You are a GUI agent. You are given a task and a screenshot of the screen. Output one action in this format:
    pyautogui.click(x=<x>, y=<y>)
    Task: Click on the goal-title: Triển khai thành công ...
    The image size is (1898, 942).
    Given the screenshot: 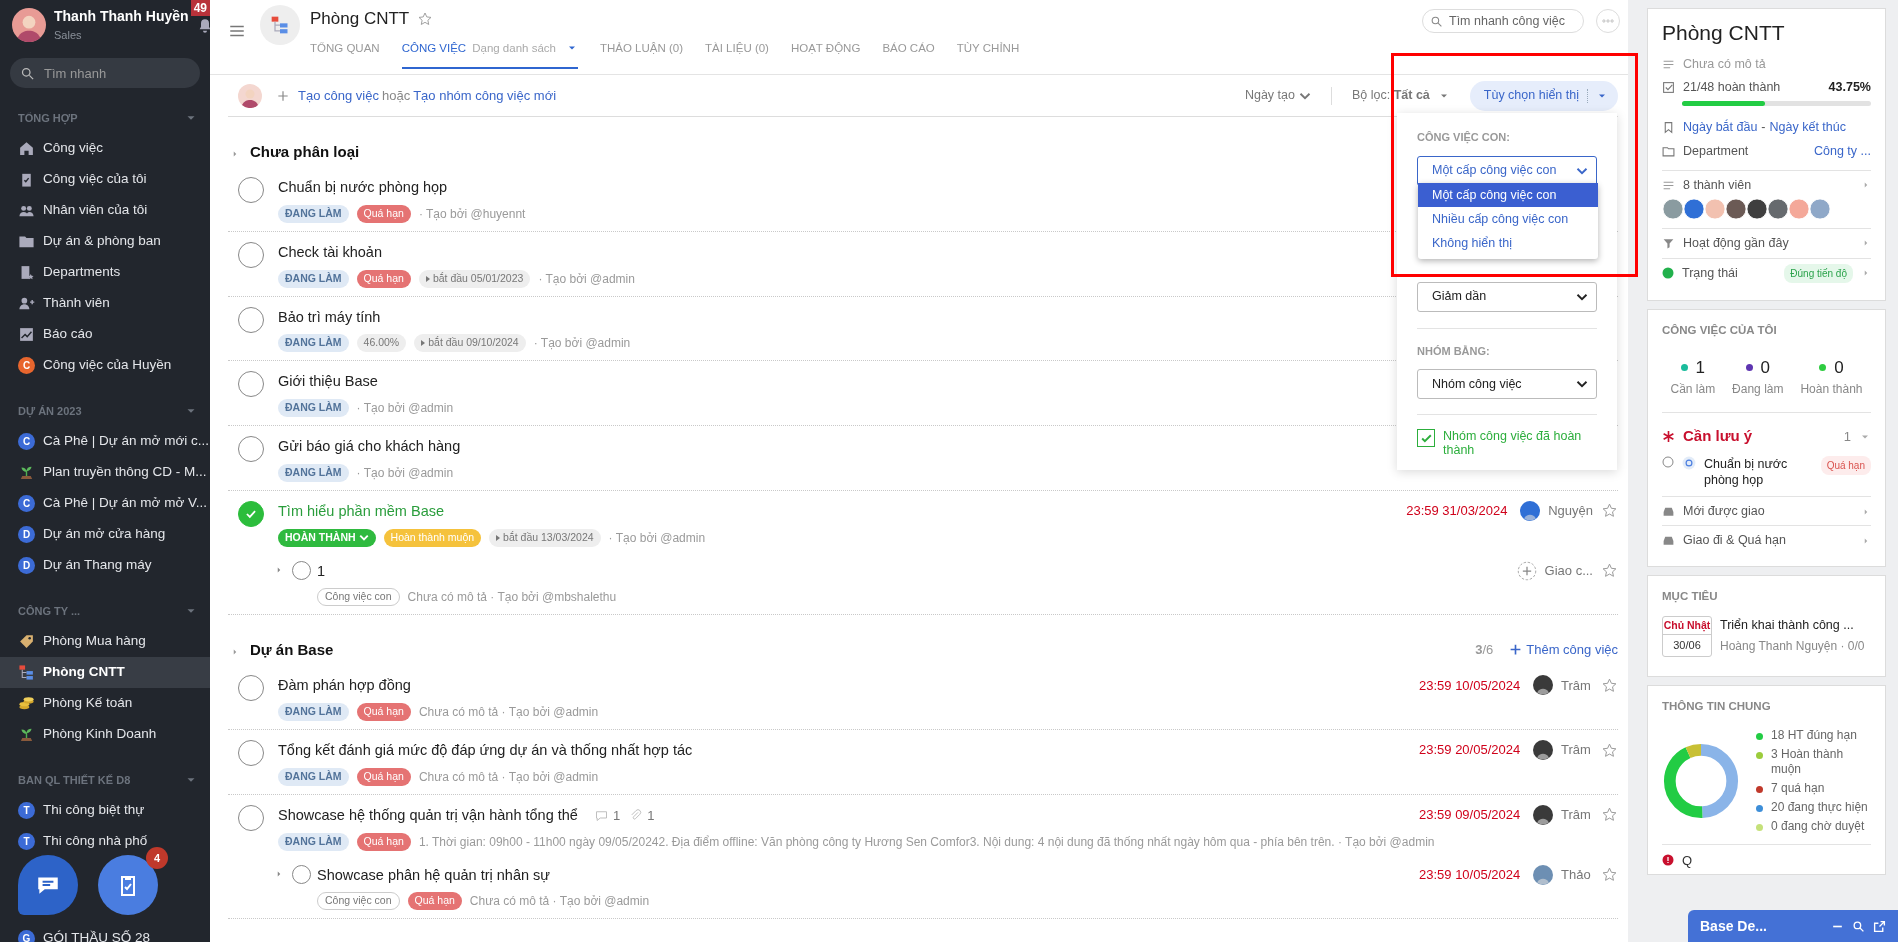 What is the action you would take?
    pyautogui.click(x=1792, y=625)
    